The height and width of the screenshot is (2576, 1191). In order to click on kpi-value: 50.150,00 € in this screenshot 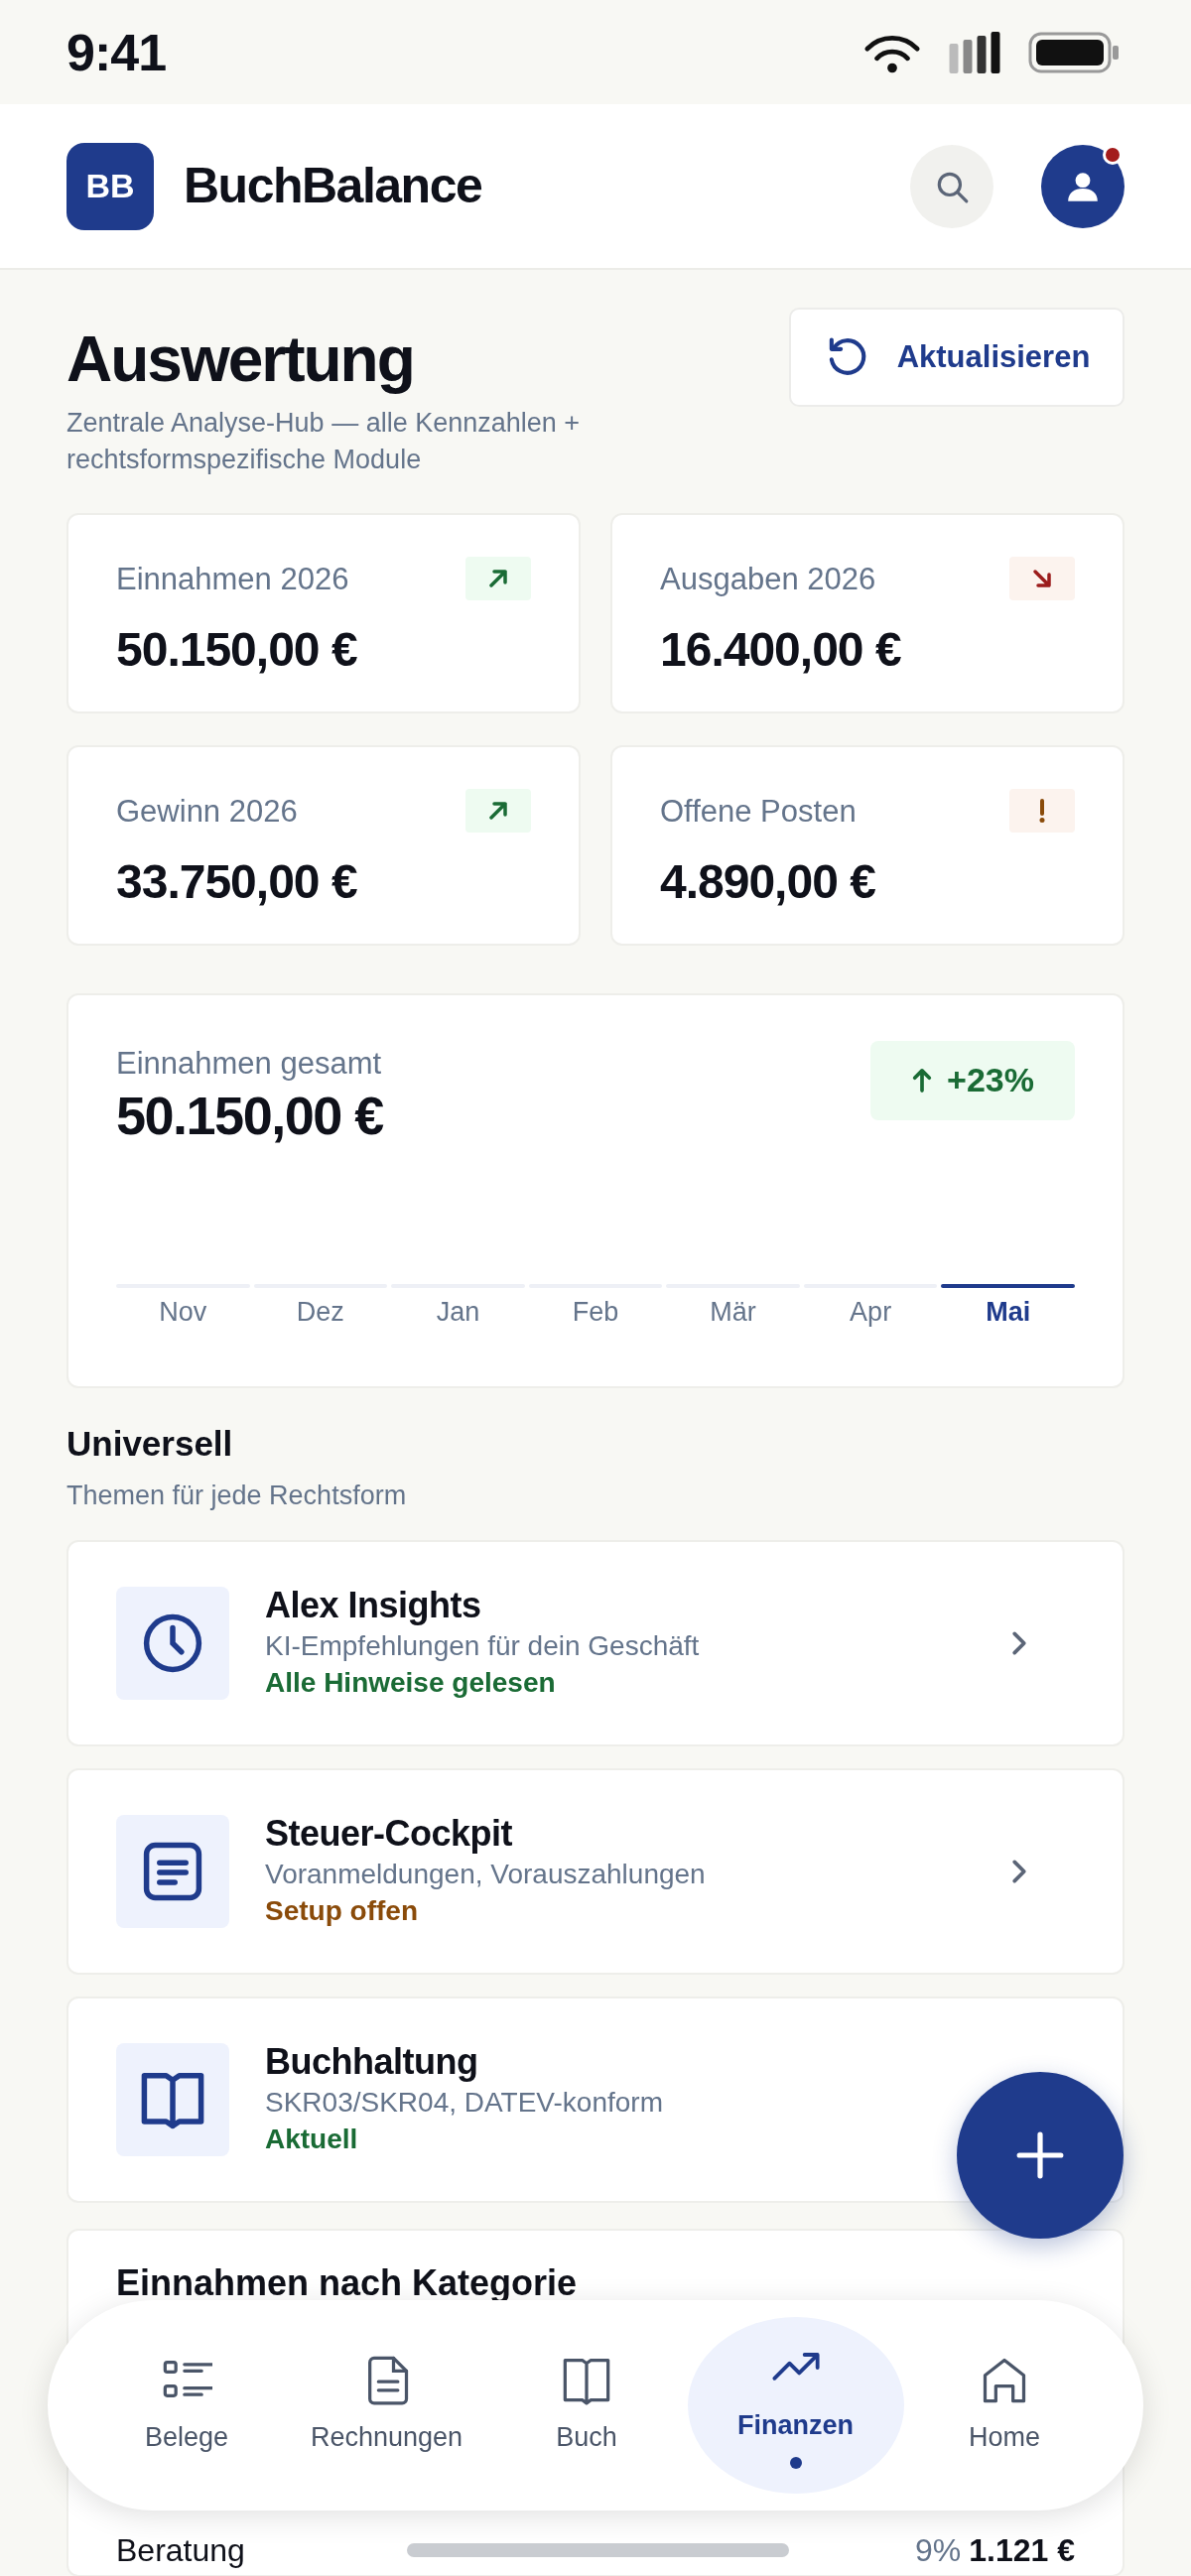, I will do `click(237, 650)`.